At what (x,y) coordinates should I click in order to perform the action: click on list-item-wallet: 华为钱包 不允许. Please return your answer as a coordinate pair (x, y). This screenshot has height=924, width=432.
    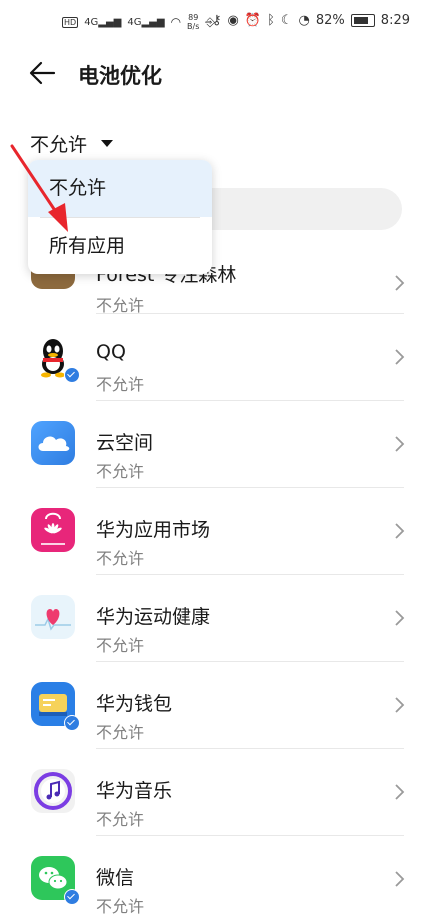
    Looking at the image, I should click on (216, 705).